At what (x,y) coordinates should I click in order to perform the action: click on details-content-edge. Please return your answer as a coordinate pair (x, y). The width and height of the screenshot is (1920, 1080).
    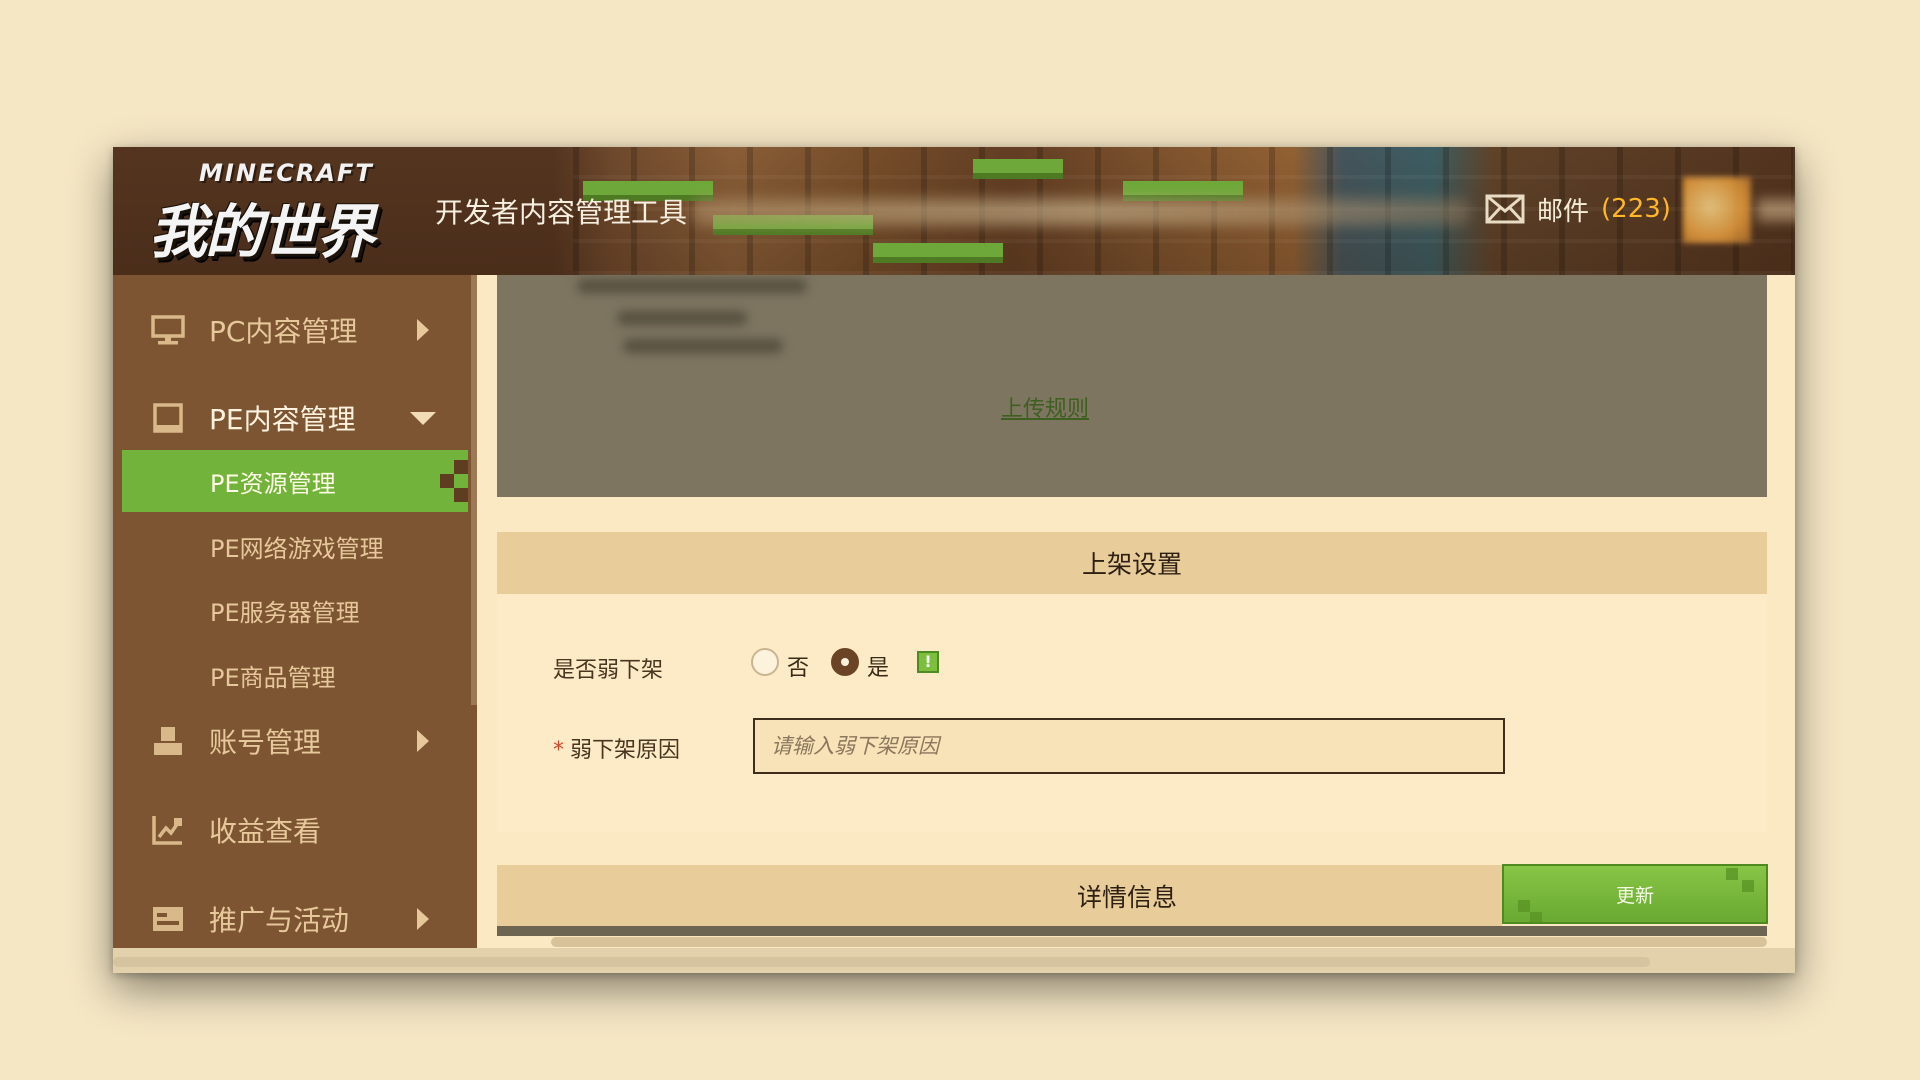
    Looking at the image, I should click on (1132, 931).